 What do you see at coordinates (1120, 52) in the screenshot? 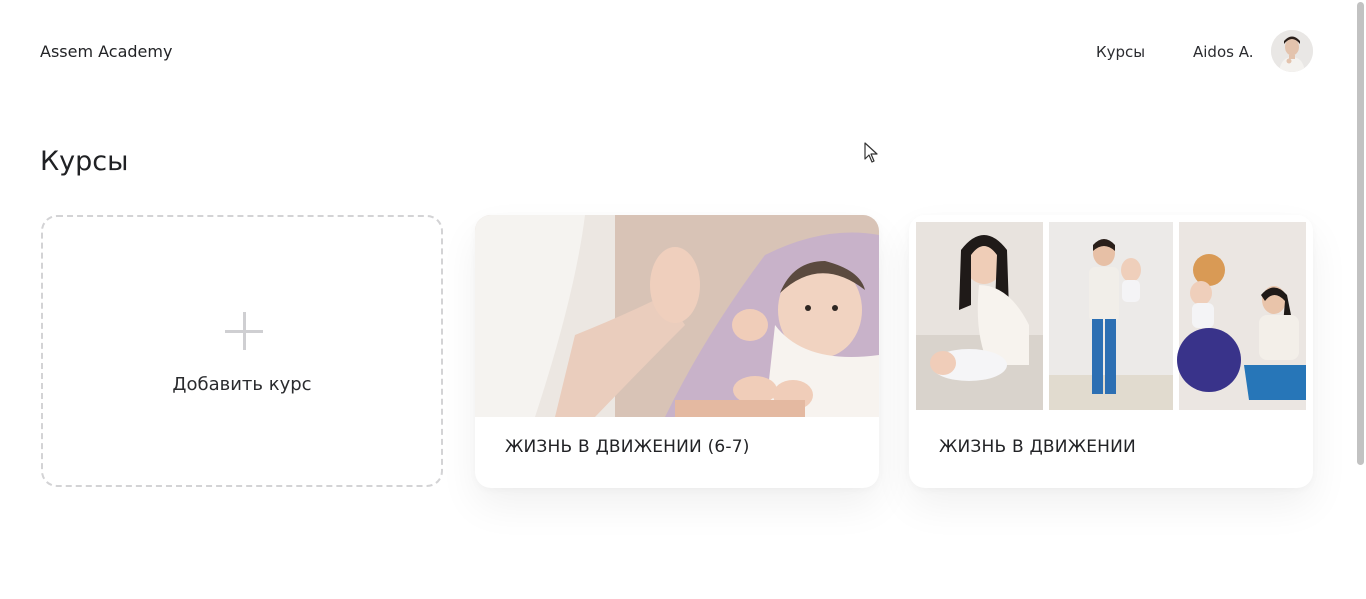
I see `nav-courses-link: Курсы` at bounding box center [1120, 52].